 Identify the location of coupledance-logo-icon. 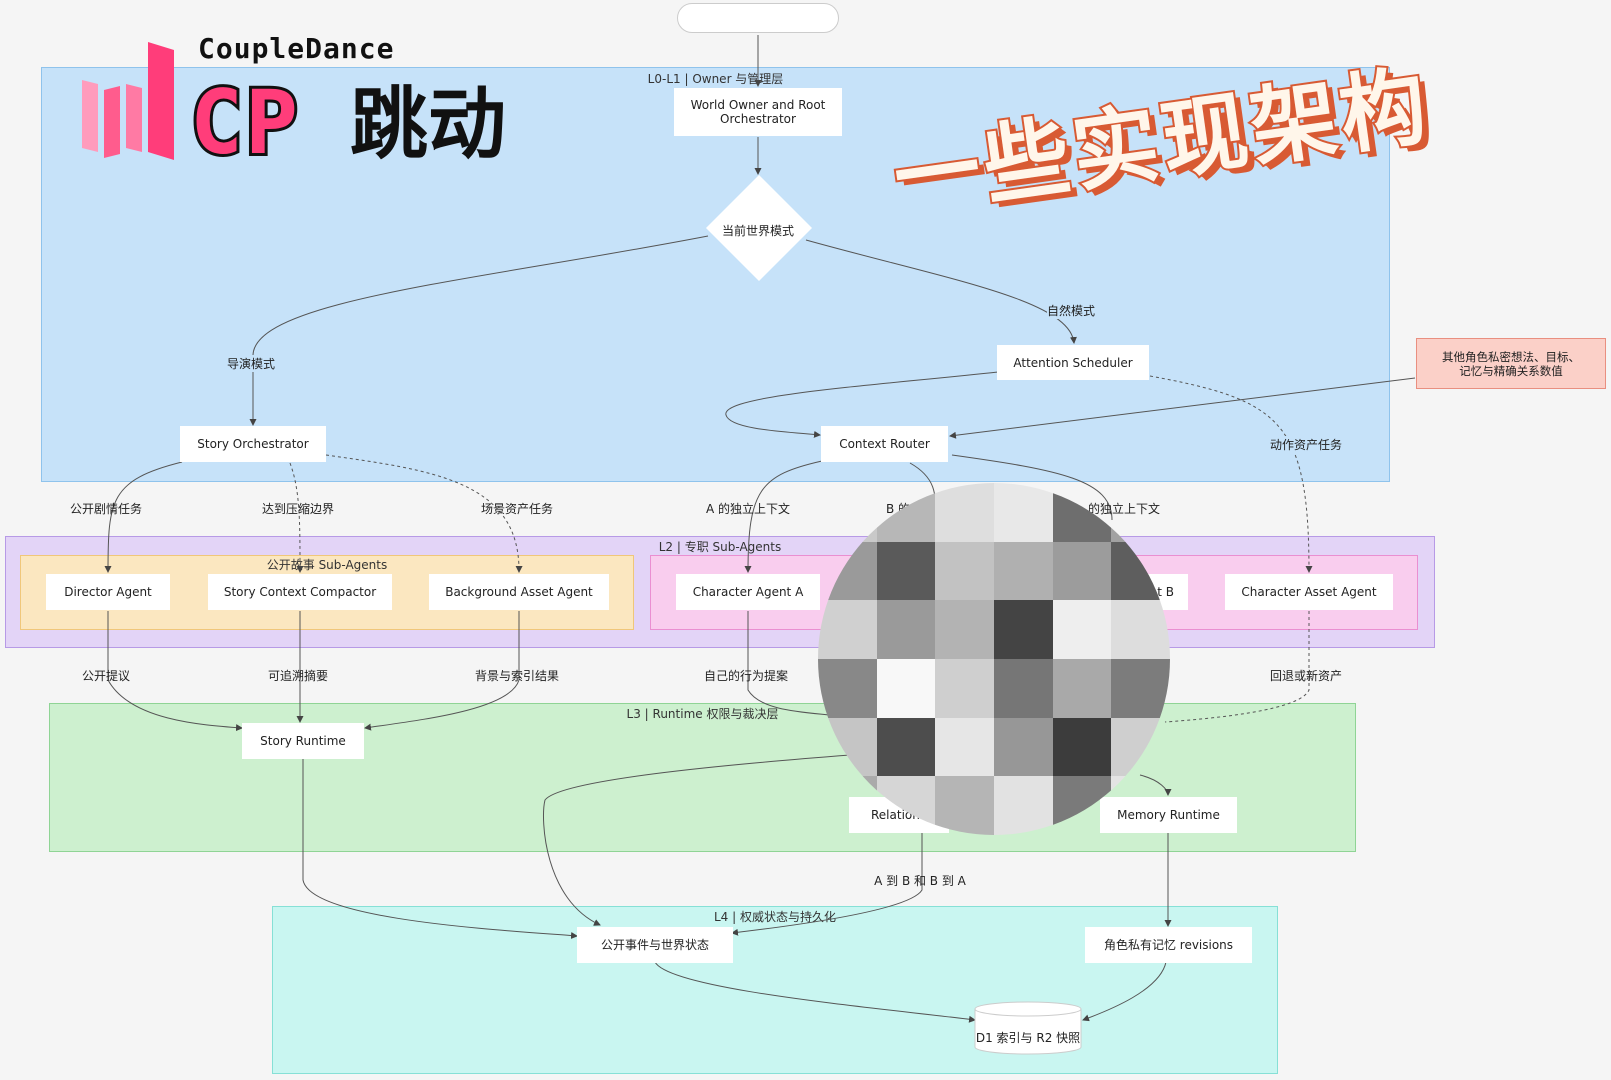
(128, 101).